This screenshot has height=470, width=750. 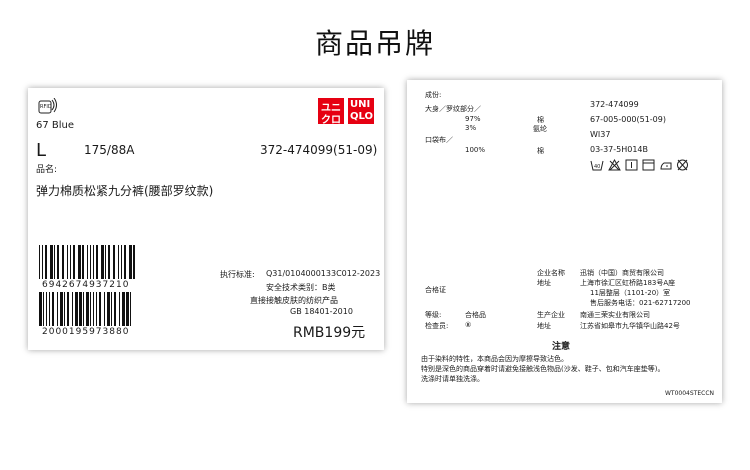 I want to click on address-label: 地址, so click(x=544, y=283).